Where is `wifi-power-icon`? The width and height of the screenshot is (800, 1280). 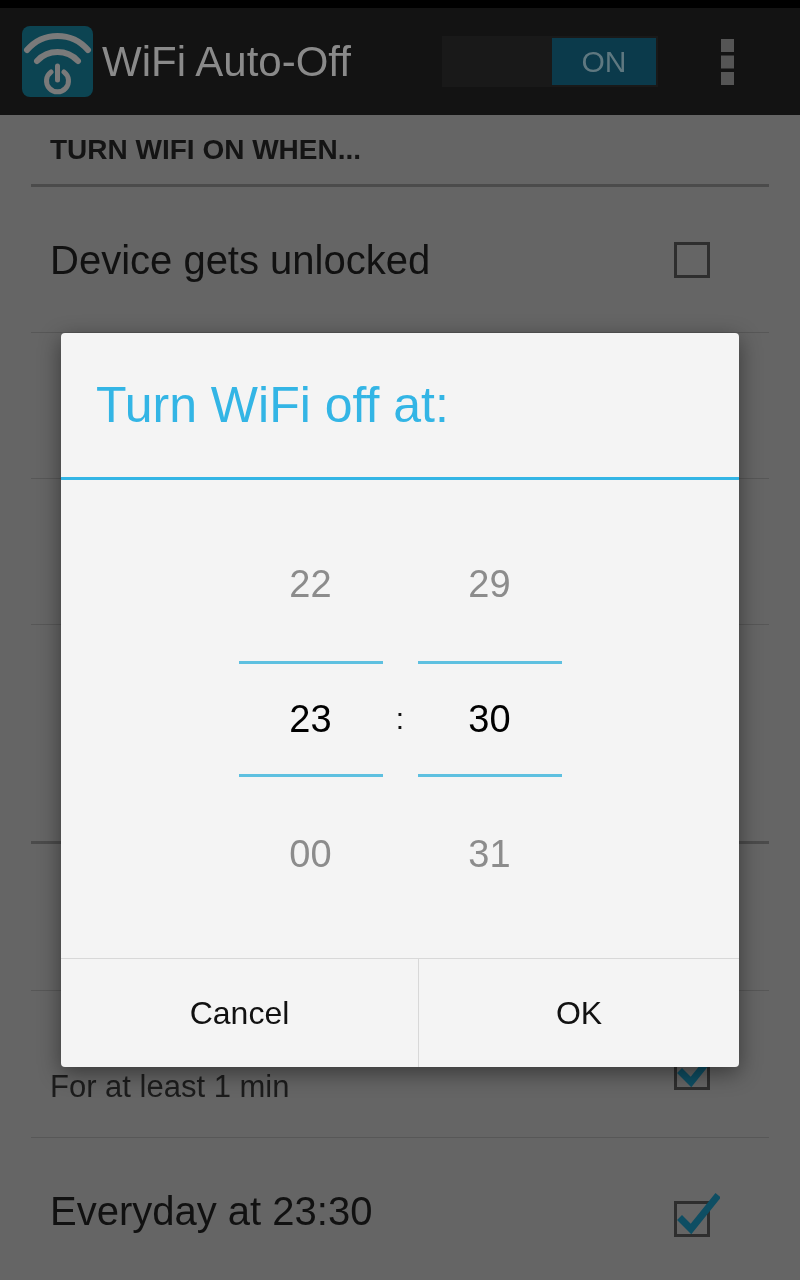 wifi-power-icon is located at coordinates (57, 61).